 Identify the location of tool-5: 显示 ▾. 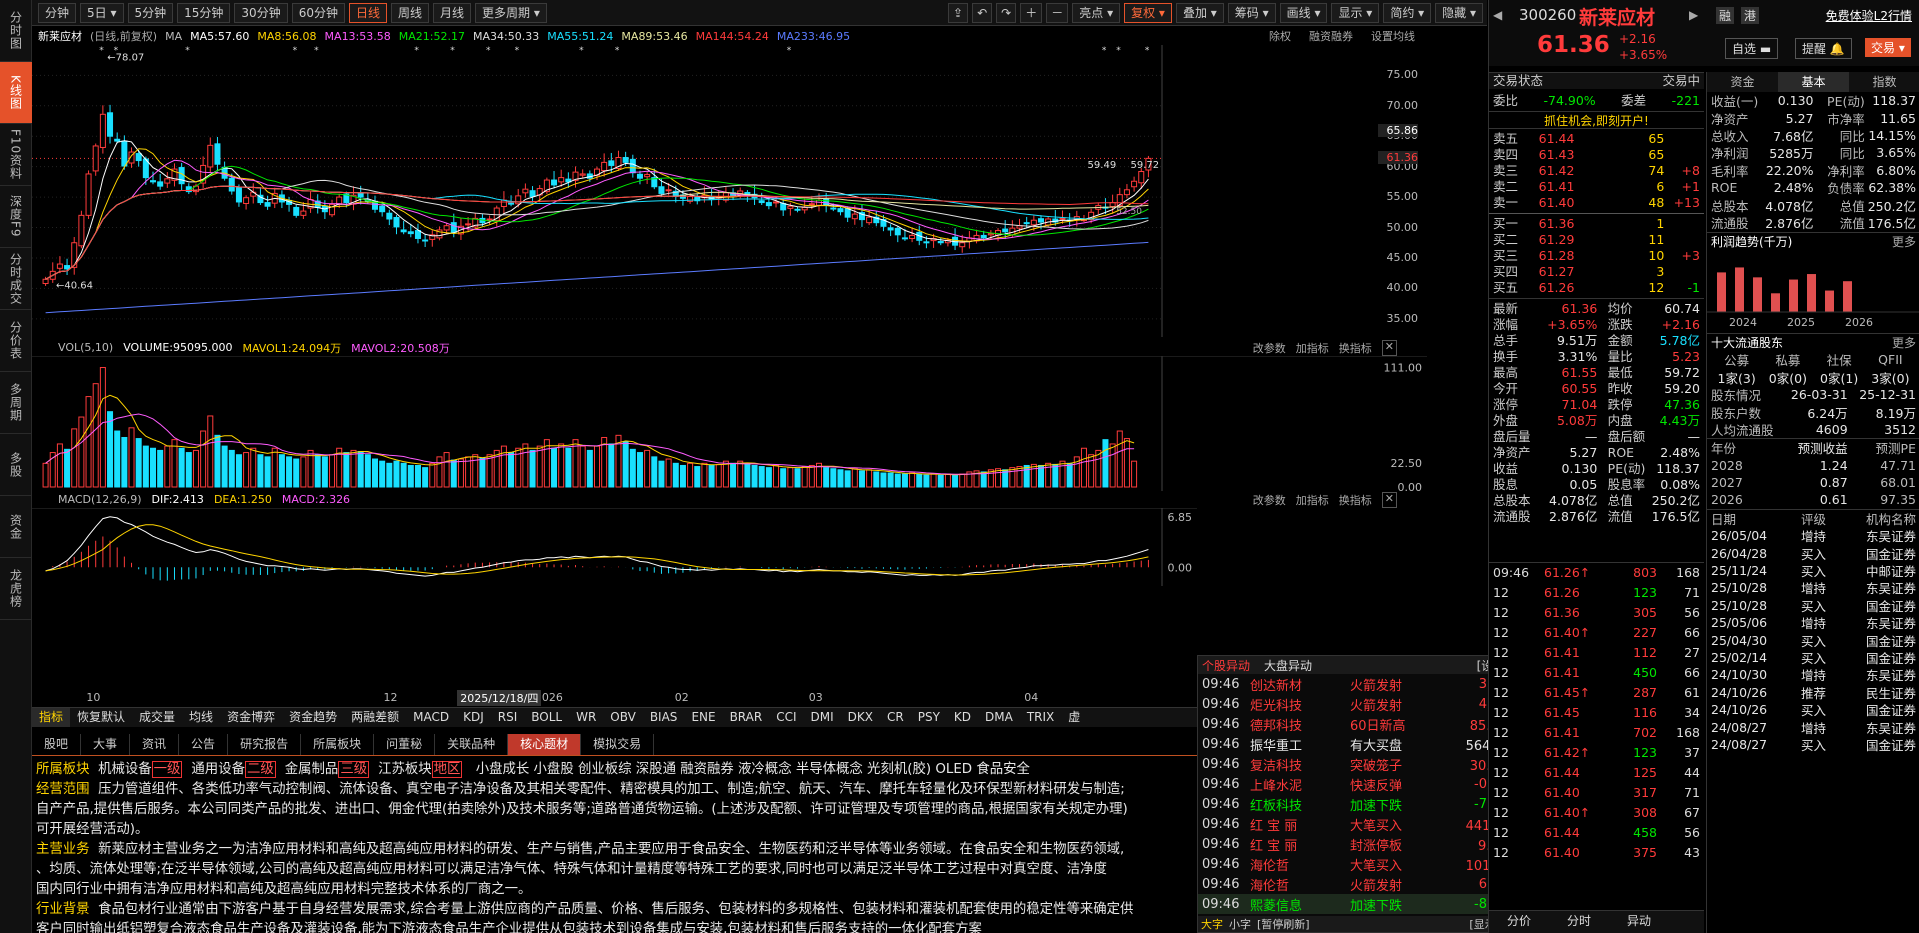
(1355, 12).